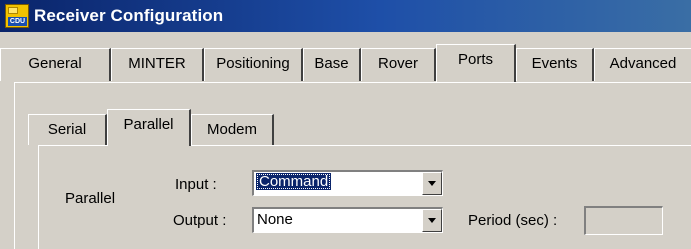  I want to click on period-input, so click(623, 220).